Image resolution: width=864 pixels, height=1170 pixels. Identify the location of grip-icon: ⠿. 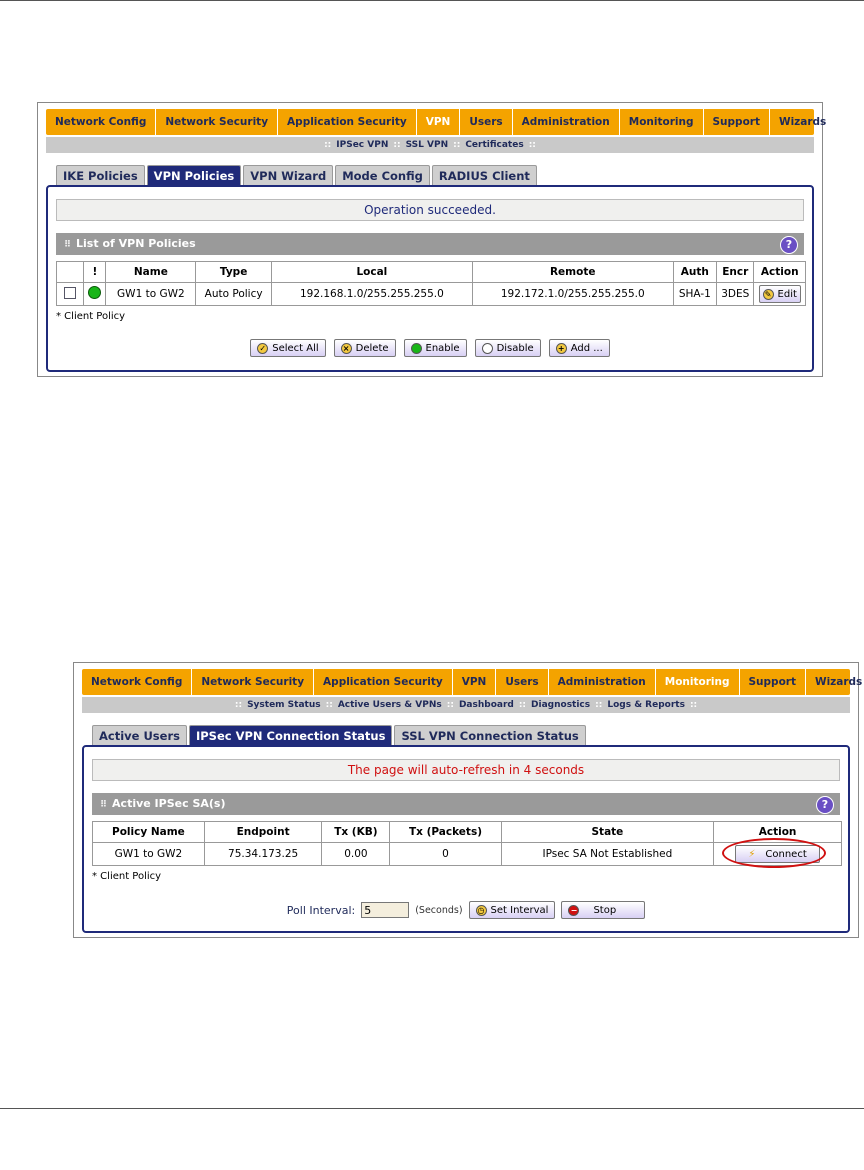
(67, 245).